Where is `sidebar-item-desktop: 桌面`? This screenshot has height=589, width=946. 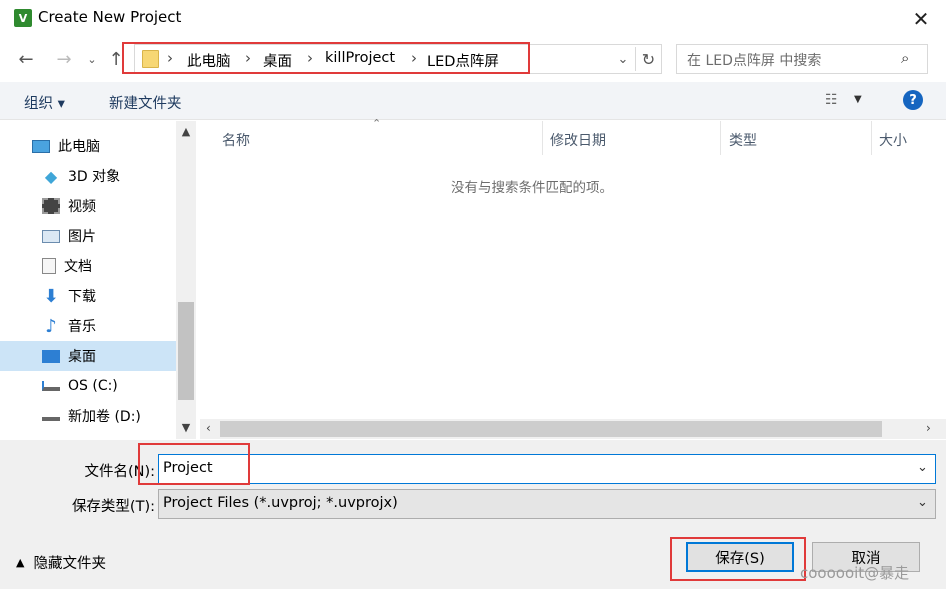 sidebar-item-desktop: 桌面 is located at coordinates (88, 356).